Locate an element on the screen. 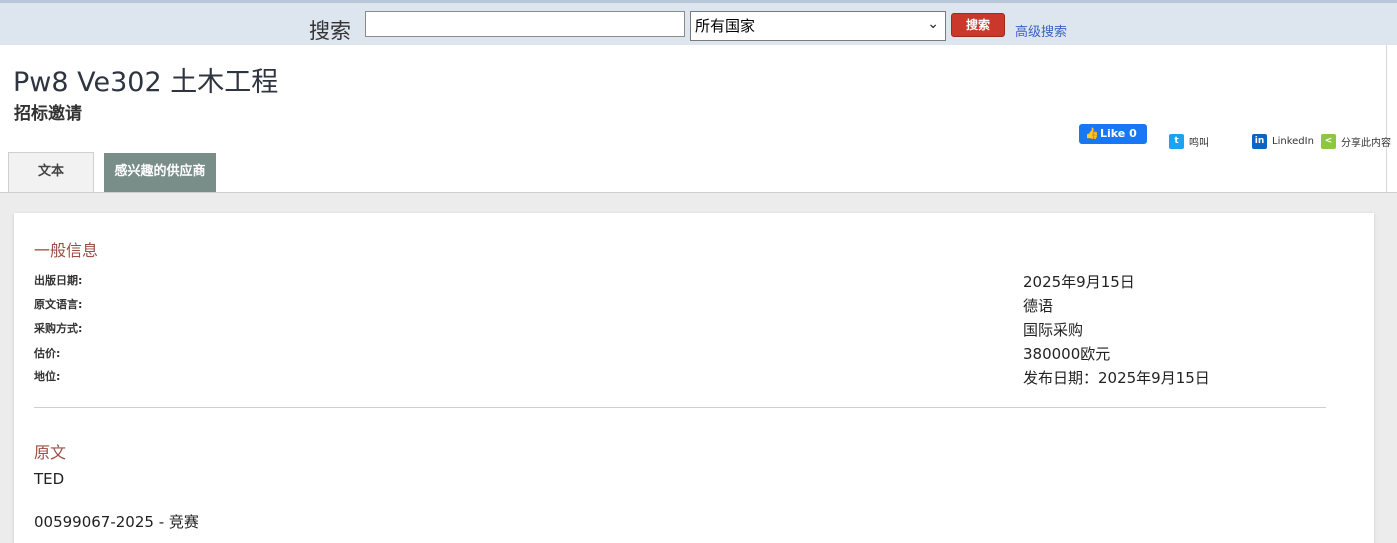 The height and width of the screenshot is (543, 1397). original-text-title: 原文 is located at coordinates (50, 452).